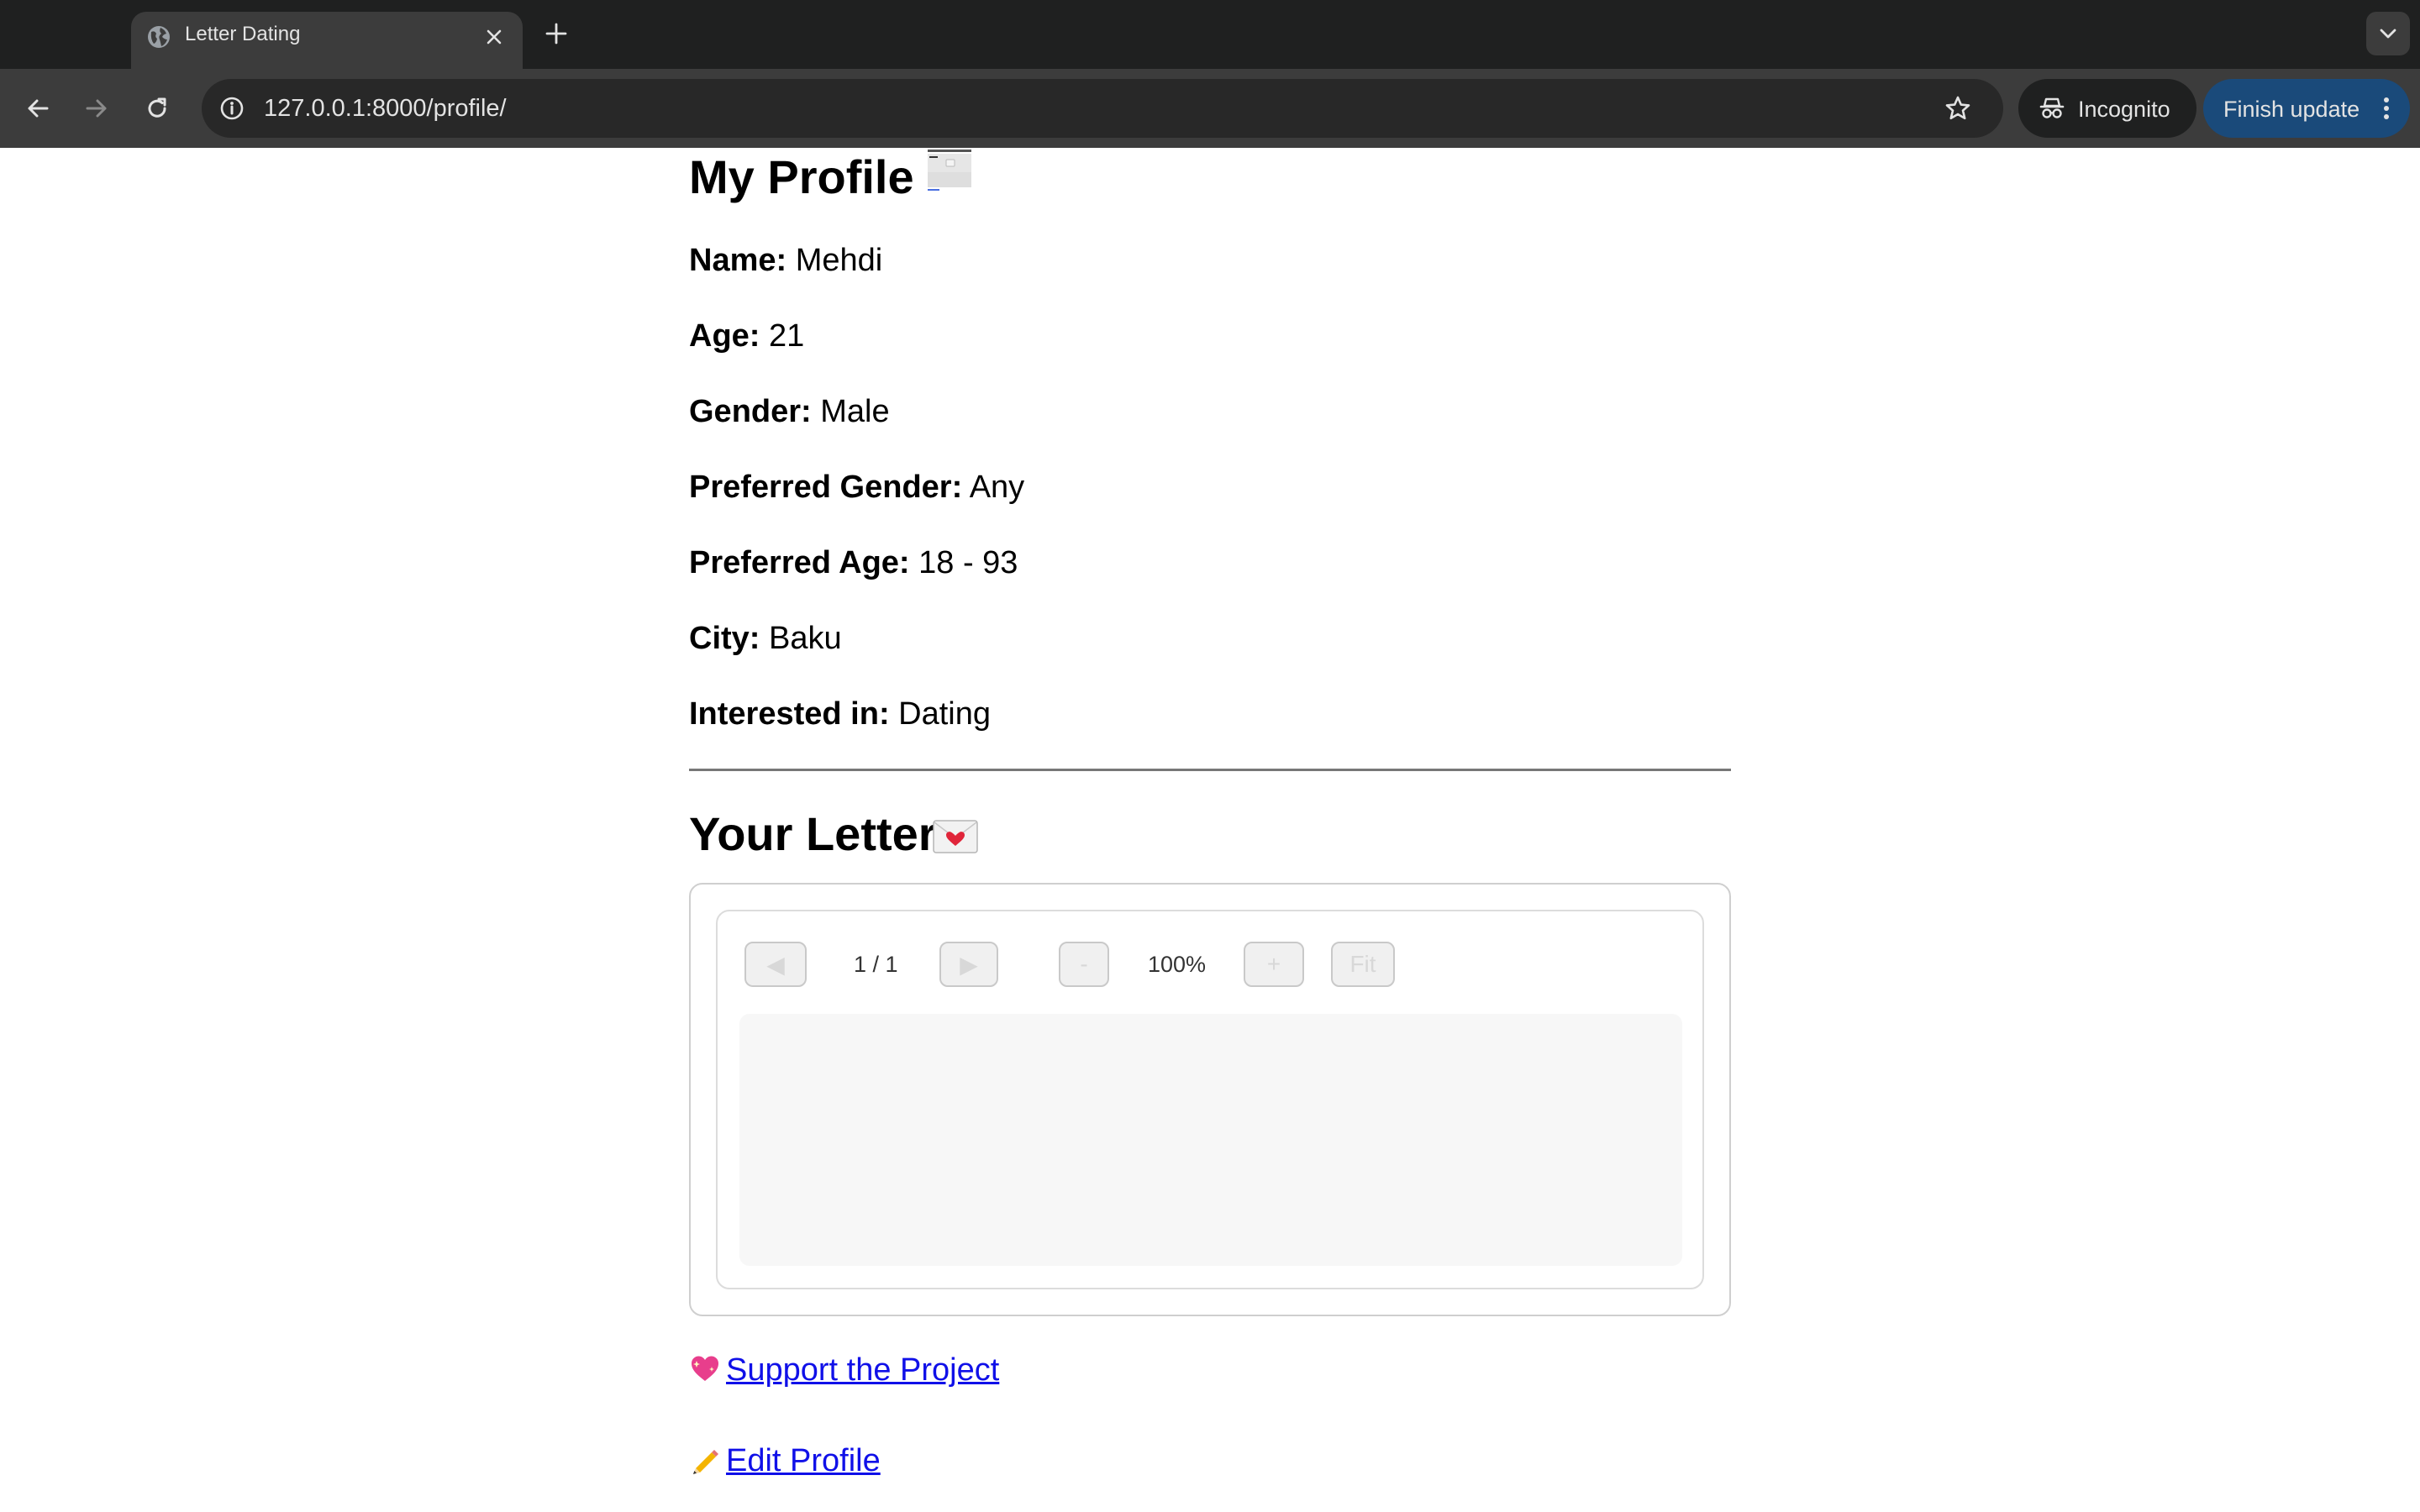  Describe the element at coordinates (805, 638) in the screenshot. I see `city-value: Baku` at that location.